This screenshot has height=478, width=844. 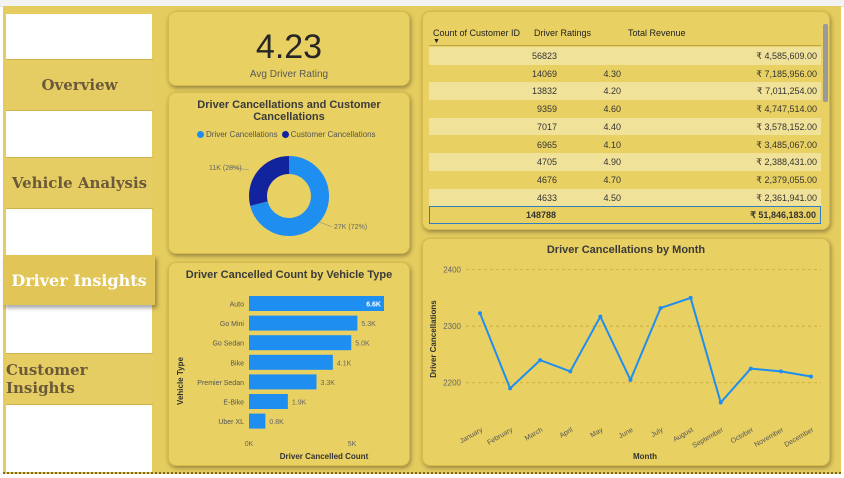 What do you see at coordinates (316, 303) in the screenshot?
I see `bar-auto` at bounding box center [316, 303].